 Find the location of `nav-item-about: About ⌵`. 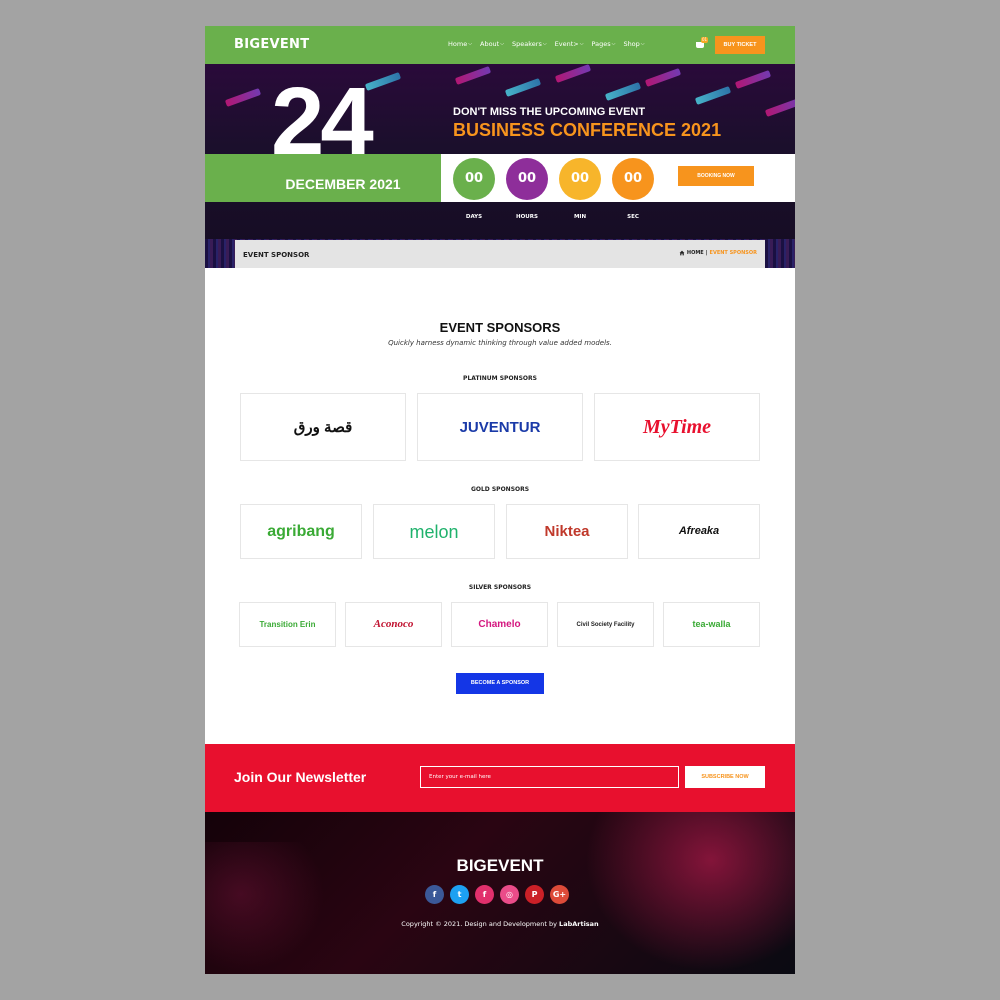

nav-item-about: About ⌵ is located at coordinates (492, 44).